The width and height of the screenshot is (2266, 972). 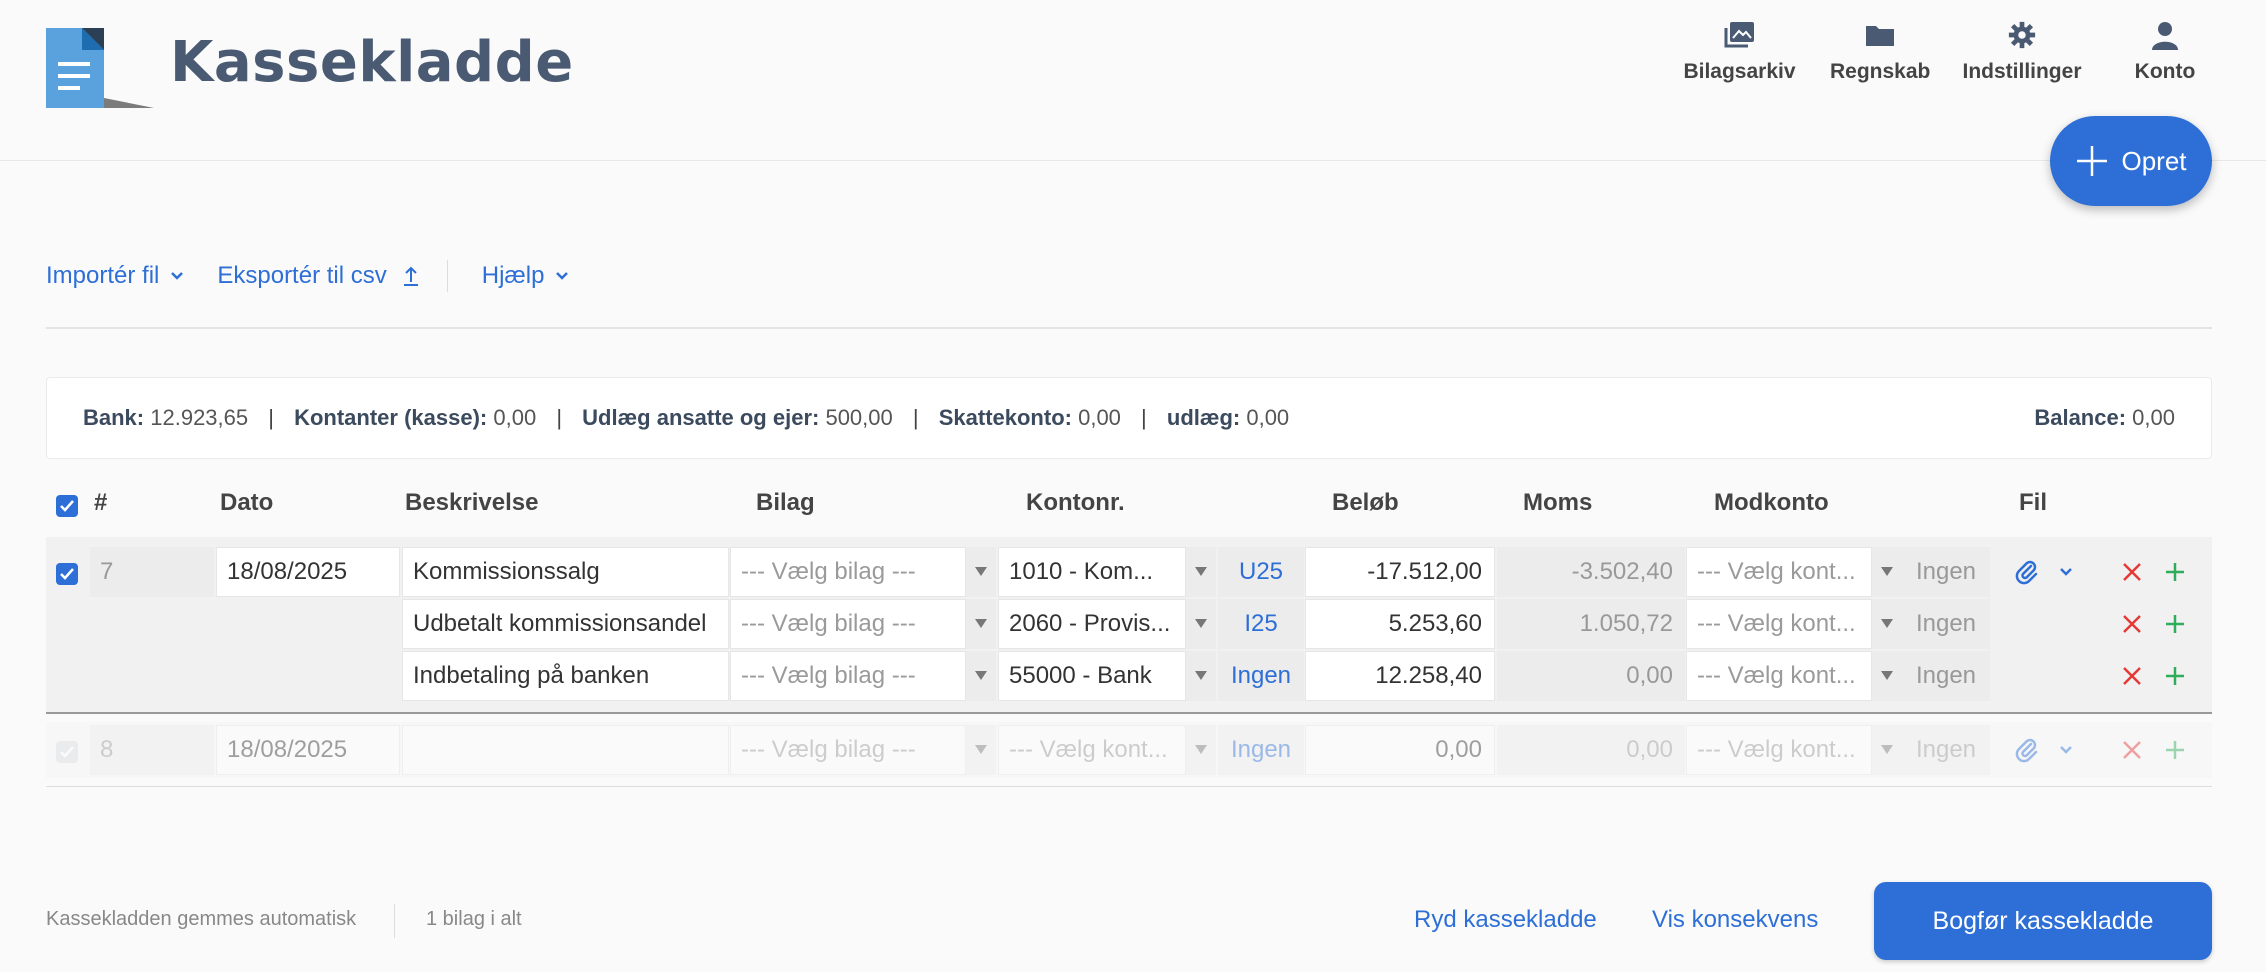 What do you see at coordinates (1400, 572) in the screenshot?
I see `amount-input: -17.512,00` at bounding box center [1400, 572].